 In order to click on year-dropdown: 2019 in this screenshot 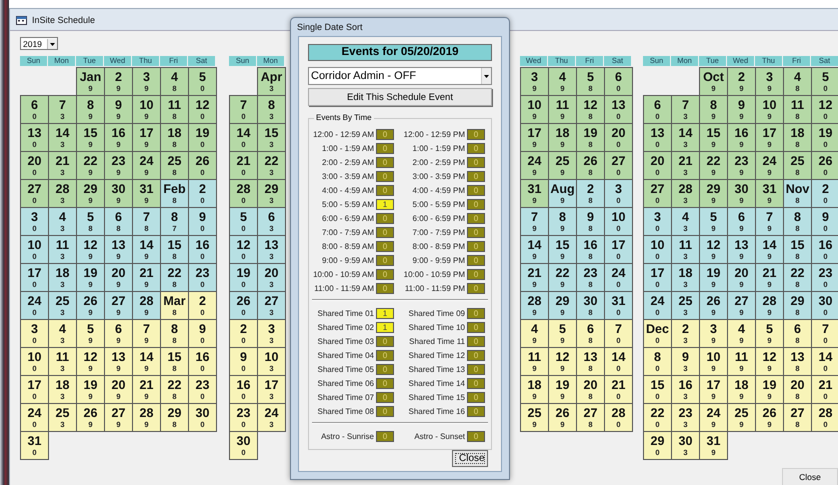, I will do `click(39, 43)`.